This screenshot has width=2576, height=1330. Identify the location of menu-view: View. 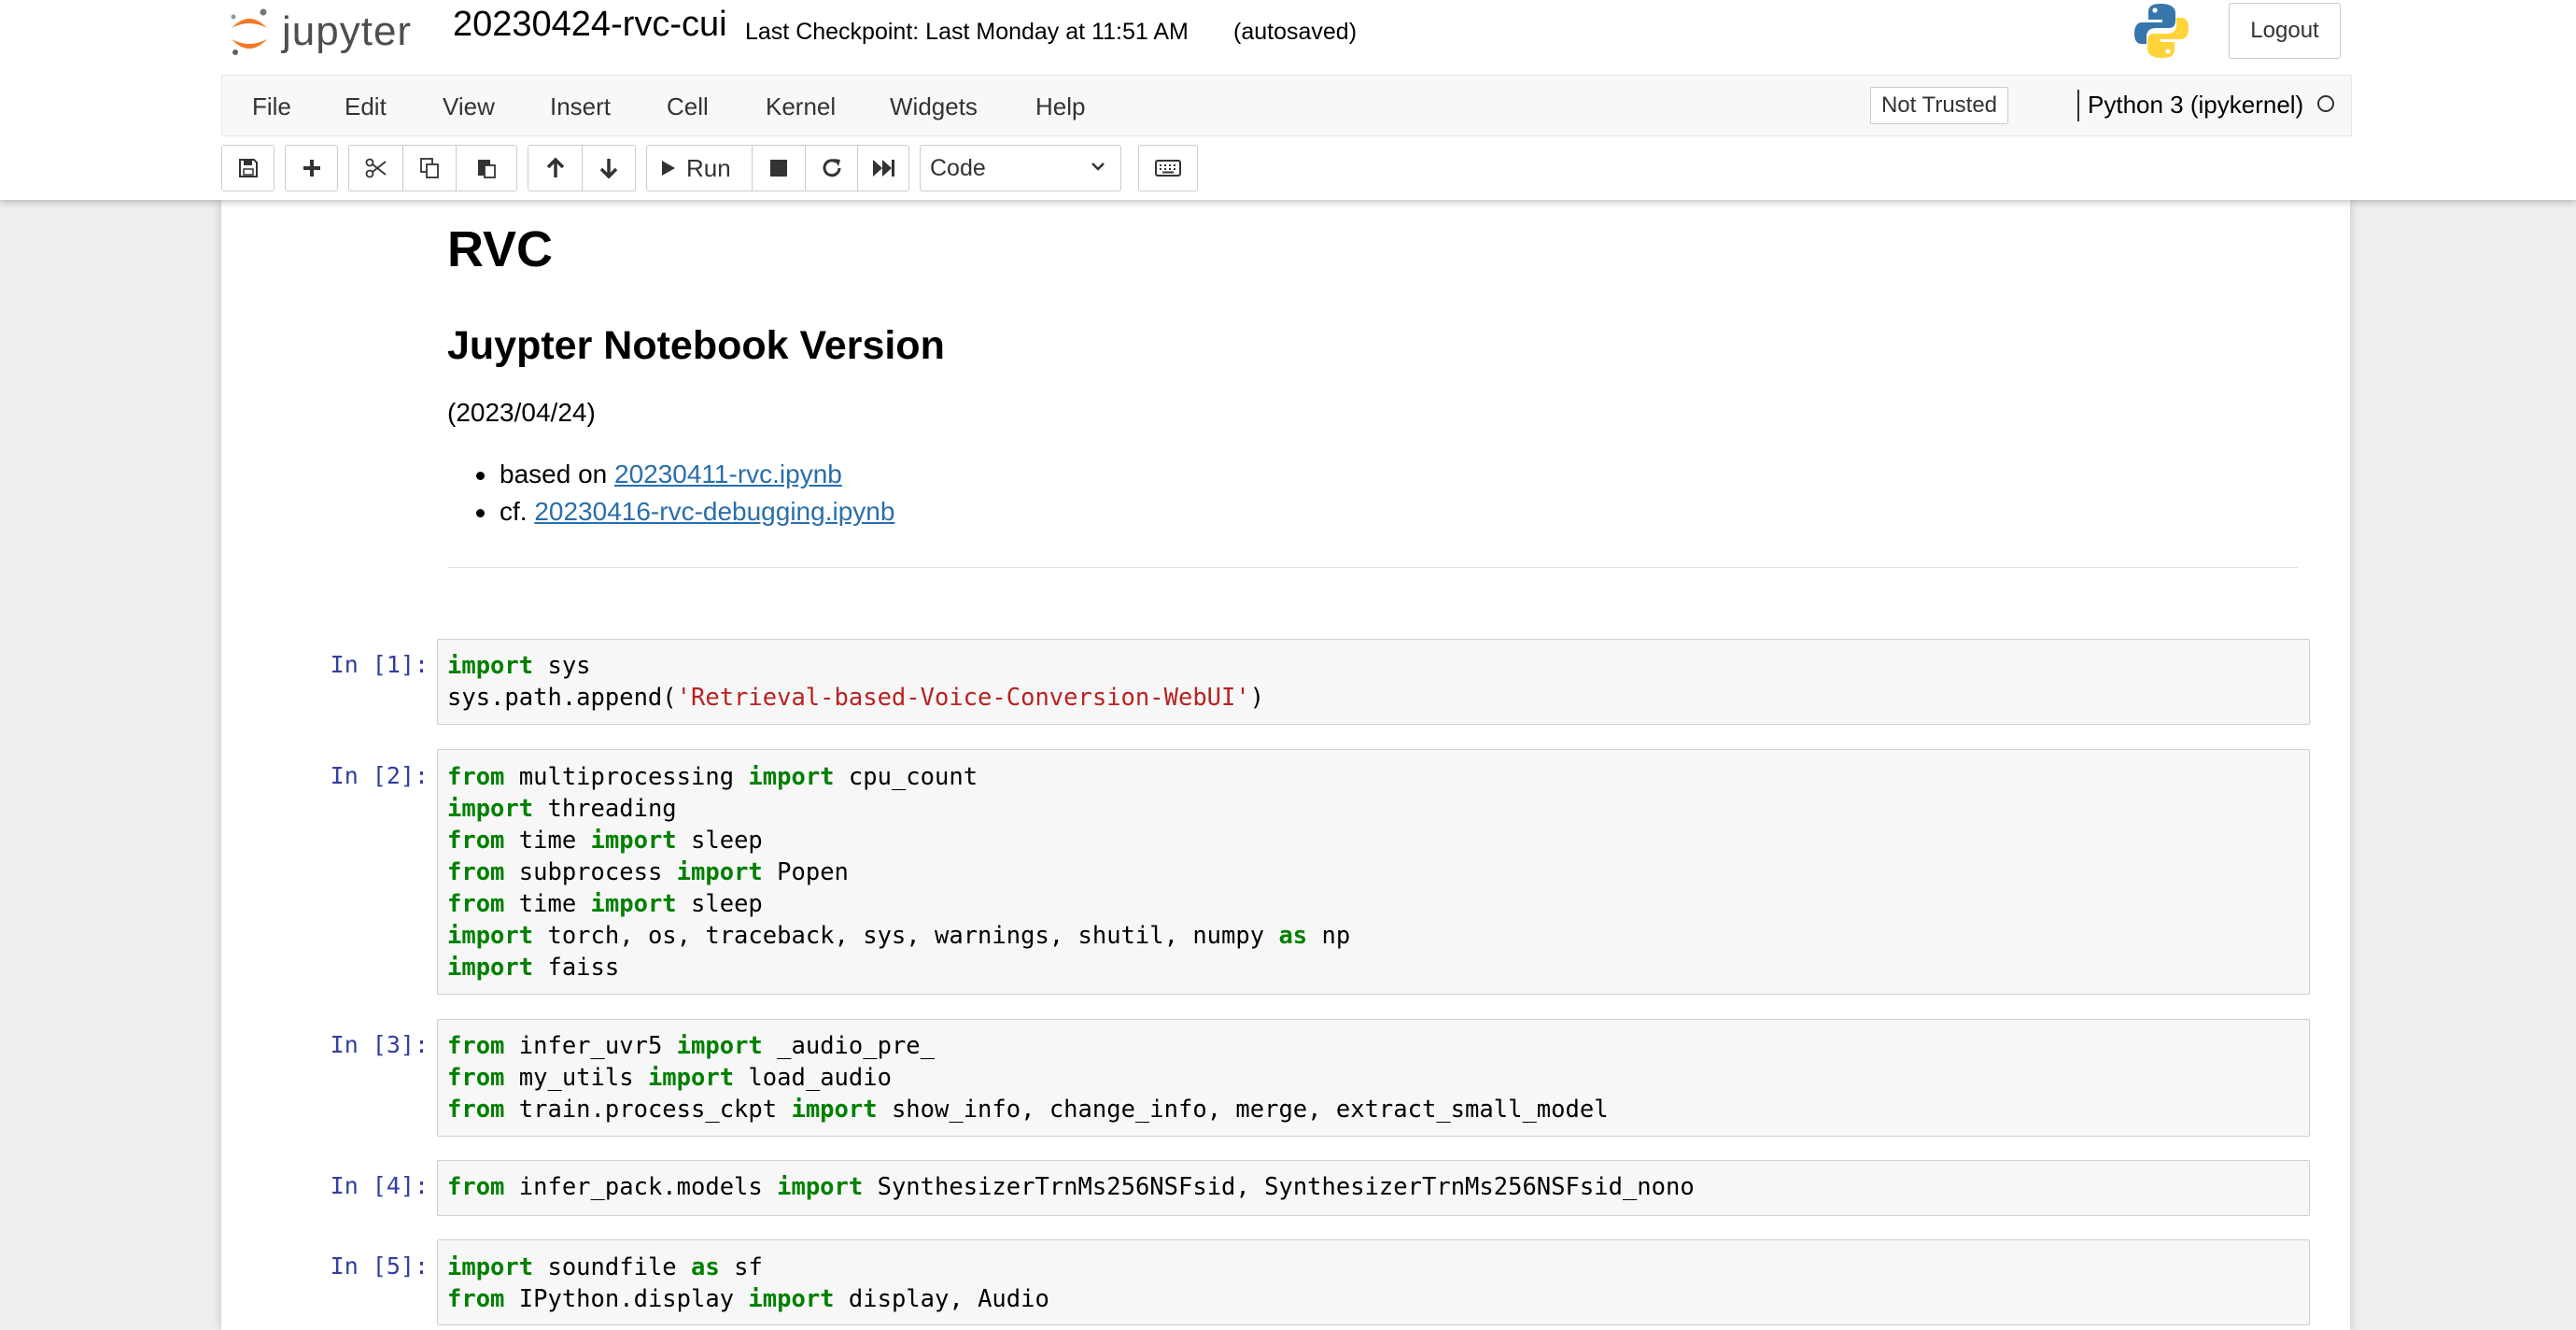
(469, 106).